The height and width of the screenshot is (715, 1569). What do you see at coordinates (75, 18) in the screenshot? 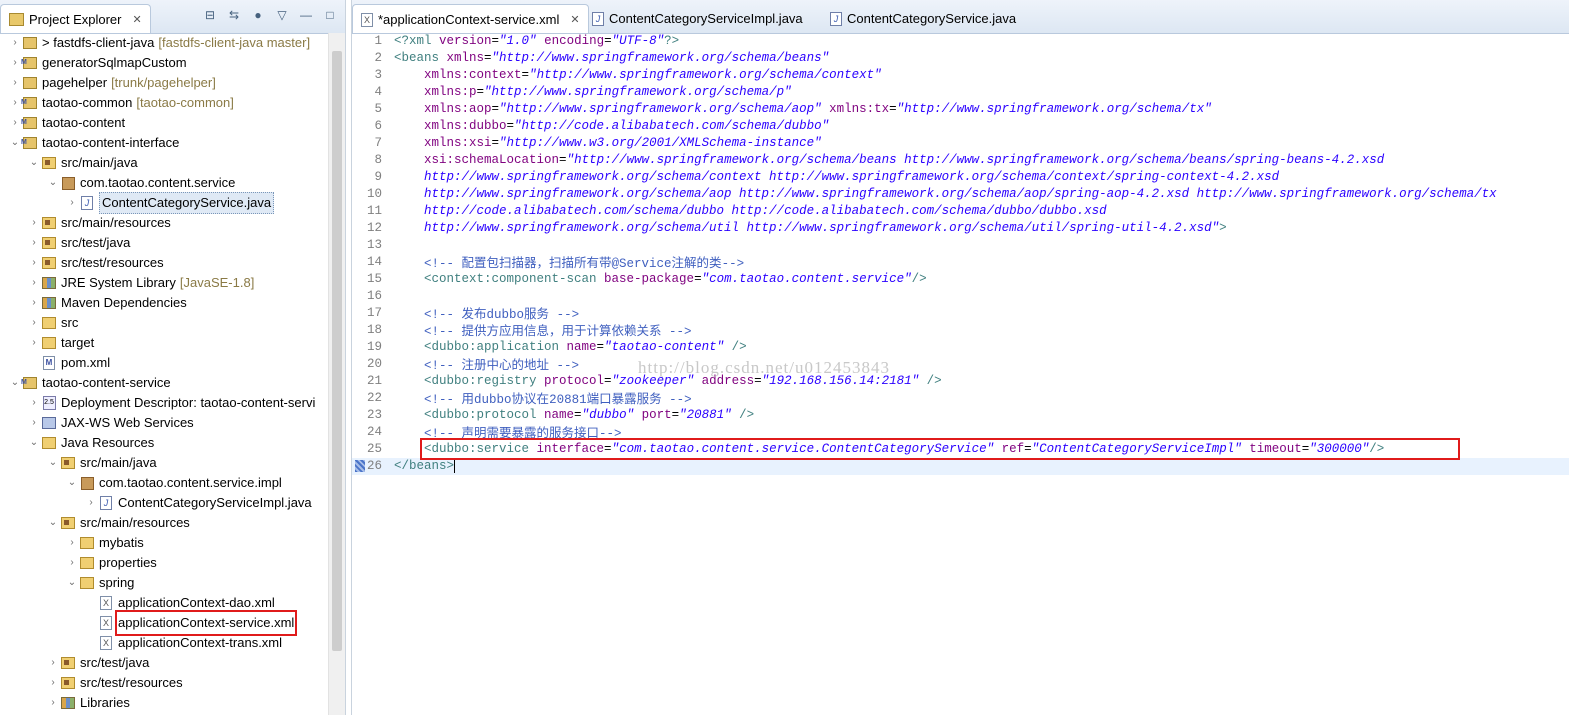
I see `tab-project-explorer: Project Explorer ✕` at bounding box center [75, 18].